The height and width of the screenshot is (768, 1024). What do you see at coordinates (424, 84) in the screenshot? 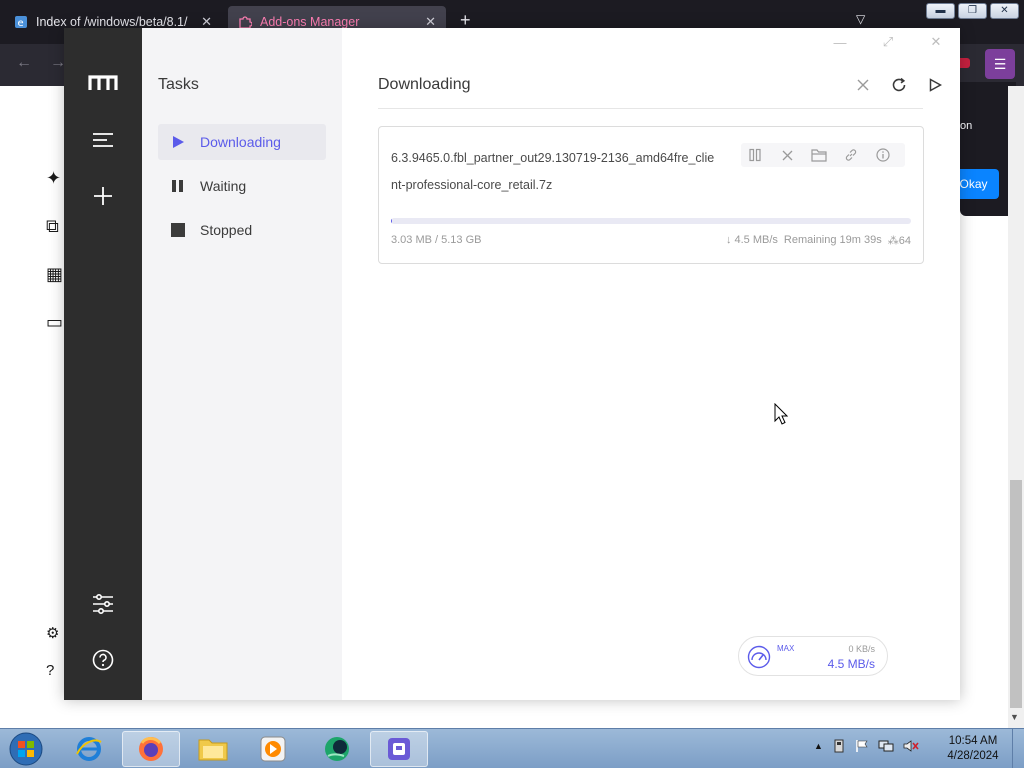
I see `page-title: Downloading` at bounding box center [424, 84].